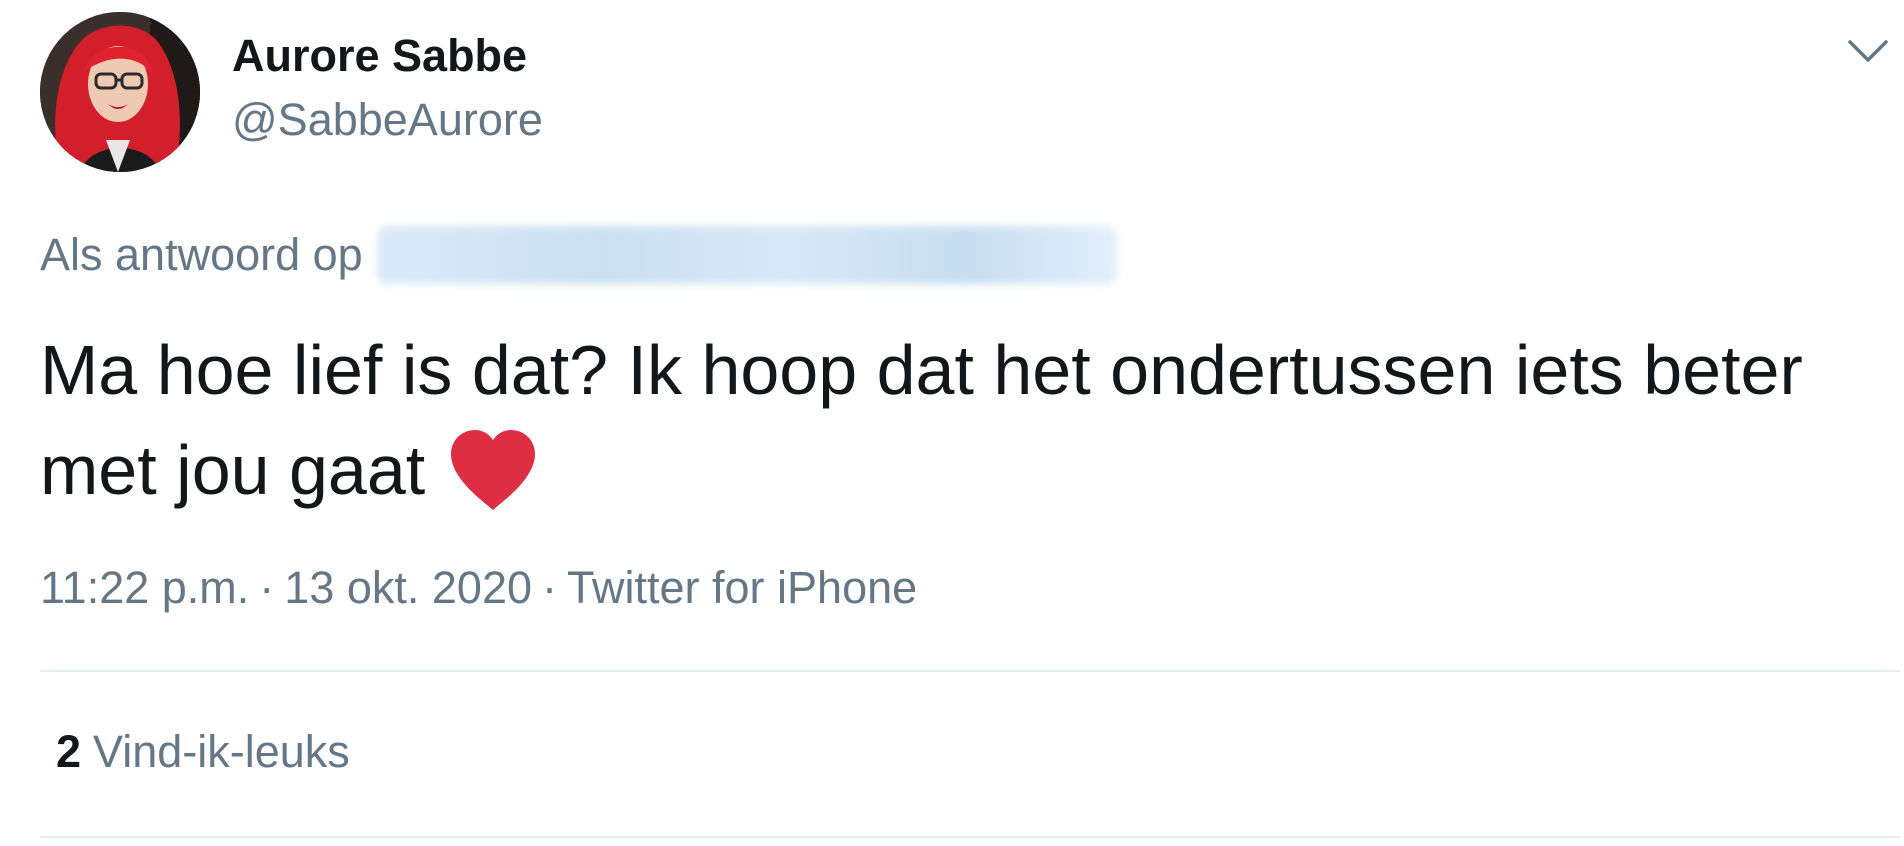 The height and width of the screenshot is (846, 1904). Describe the element at coordinates (742, 587) in the screenshot. I see `tweet-source: Twitter for iPhone` at that location.